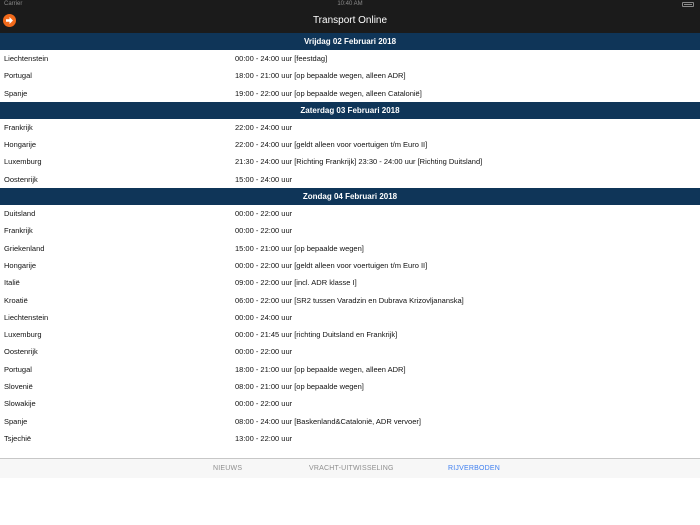 The width and height of the screenshot is (700, 525). What do you see at coordinates (20, 214) in the screenshot?
I see `country-label: Duitsland` at bounding box center [20, 214].